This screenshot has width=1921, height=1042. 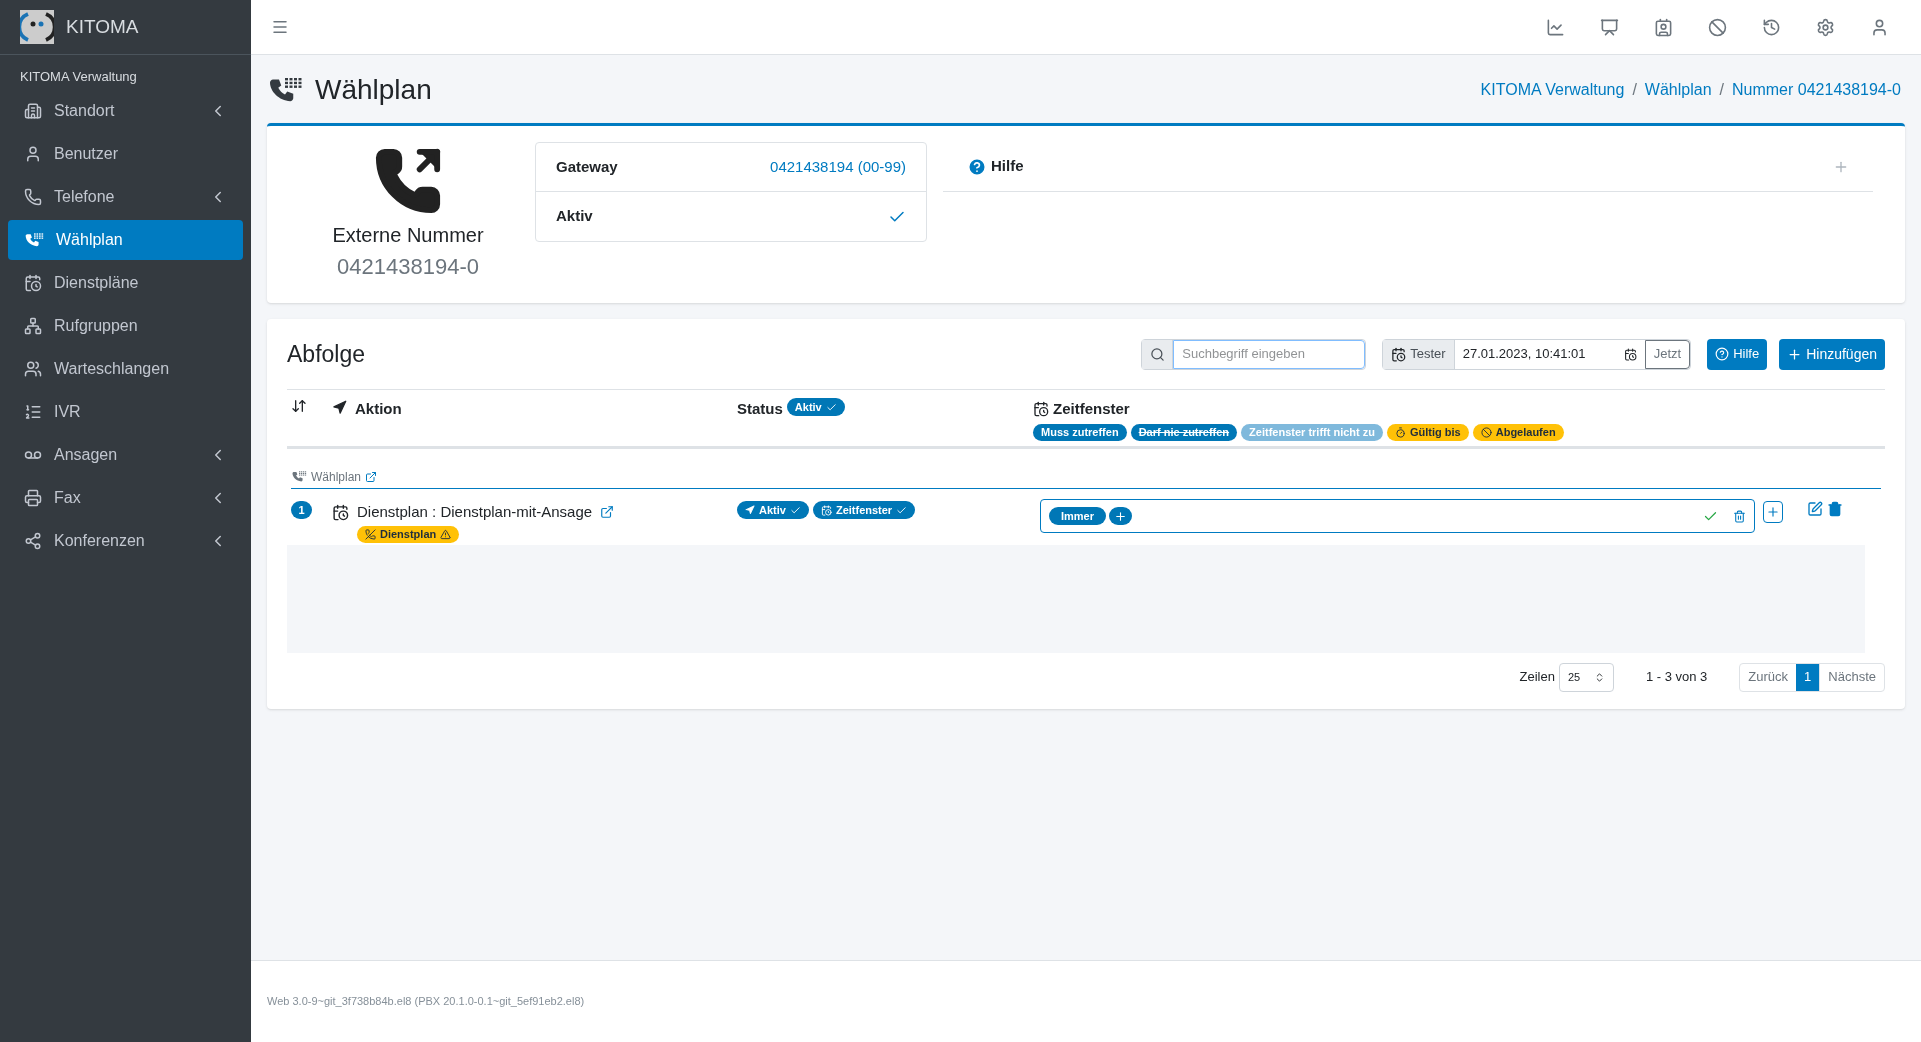 What do you see at coordinates (125, 540) in the screenshot?
I see `sidebar-item: Konferenzen` at bounding box center [125, 540].